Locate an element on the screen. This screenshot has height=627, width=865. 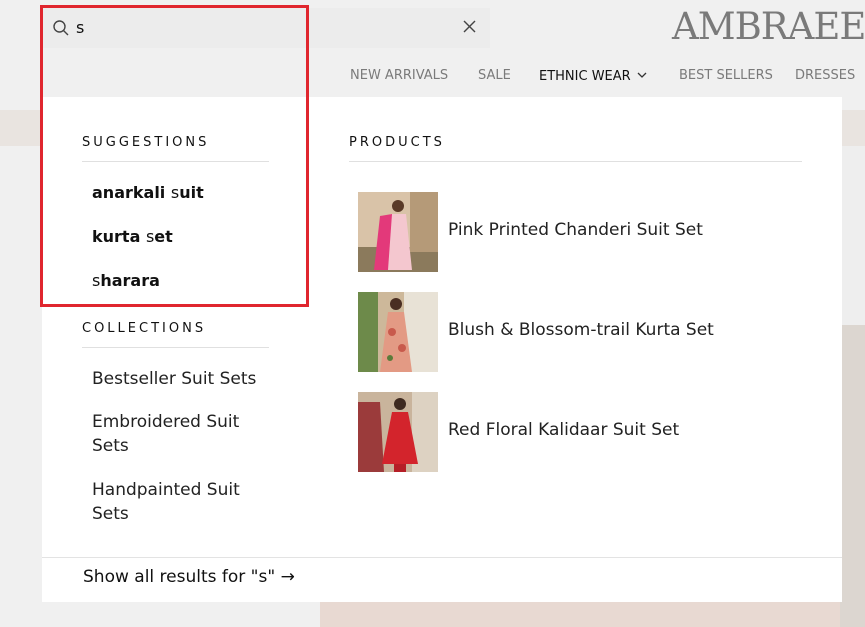
product-title: Blush & Blossom-trail Kurta Set is located at coordinates (581, 330).